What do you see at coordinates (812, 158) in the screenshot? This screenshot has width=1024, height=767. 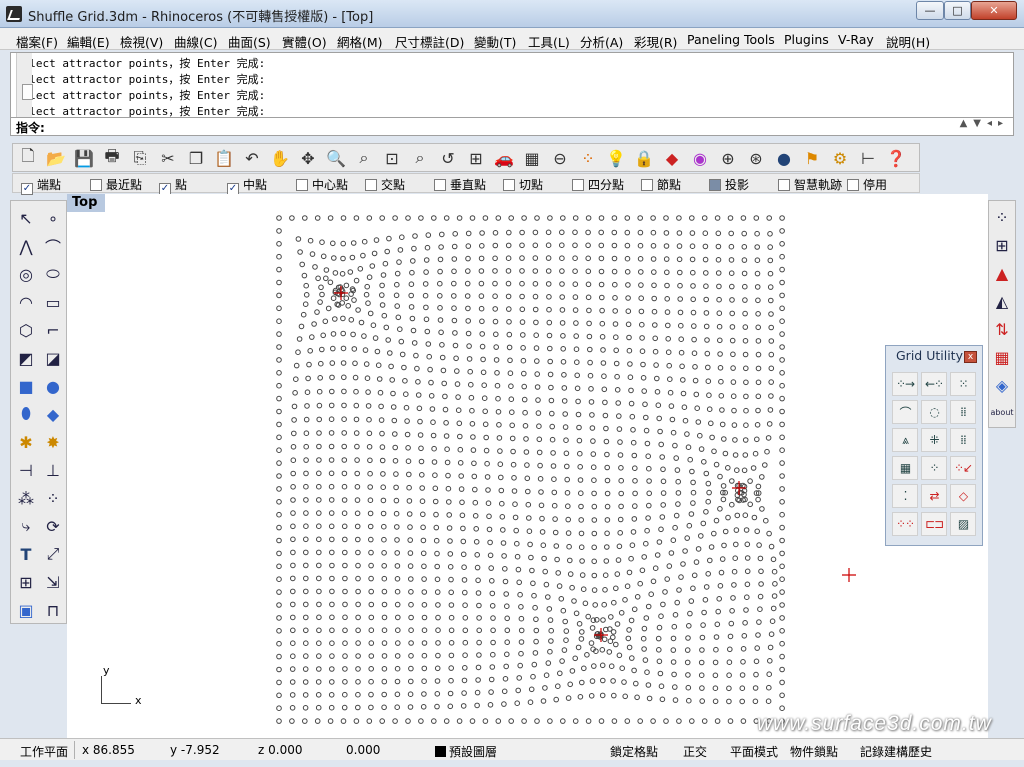 I see `flag-icon: ⚑` at bounding box center [812, 158].